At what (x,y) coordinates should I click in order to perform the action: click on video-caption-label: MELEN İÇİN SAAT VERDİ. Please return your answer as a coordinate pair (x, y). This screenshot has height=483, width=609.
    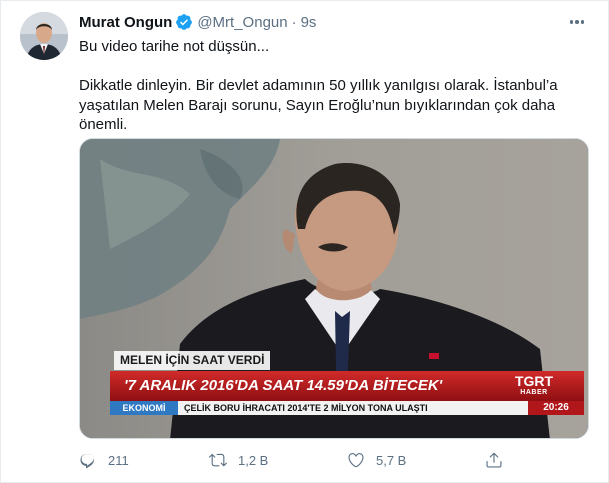
    Looking at the image, I should click on (192, 360).